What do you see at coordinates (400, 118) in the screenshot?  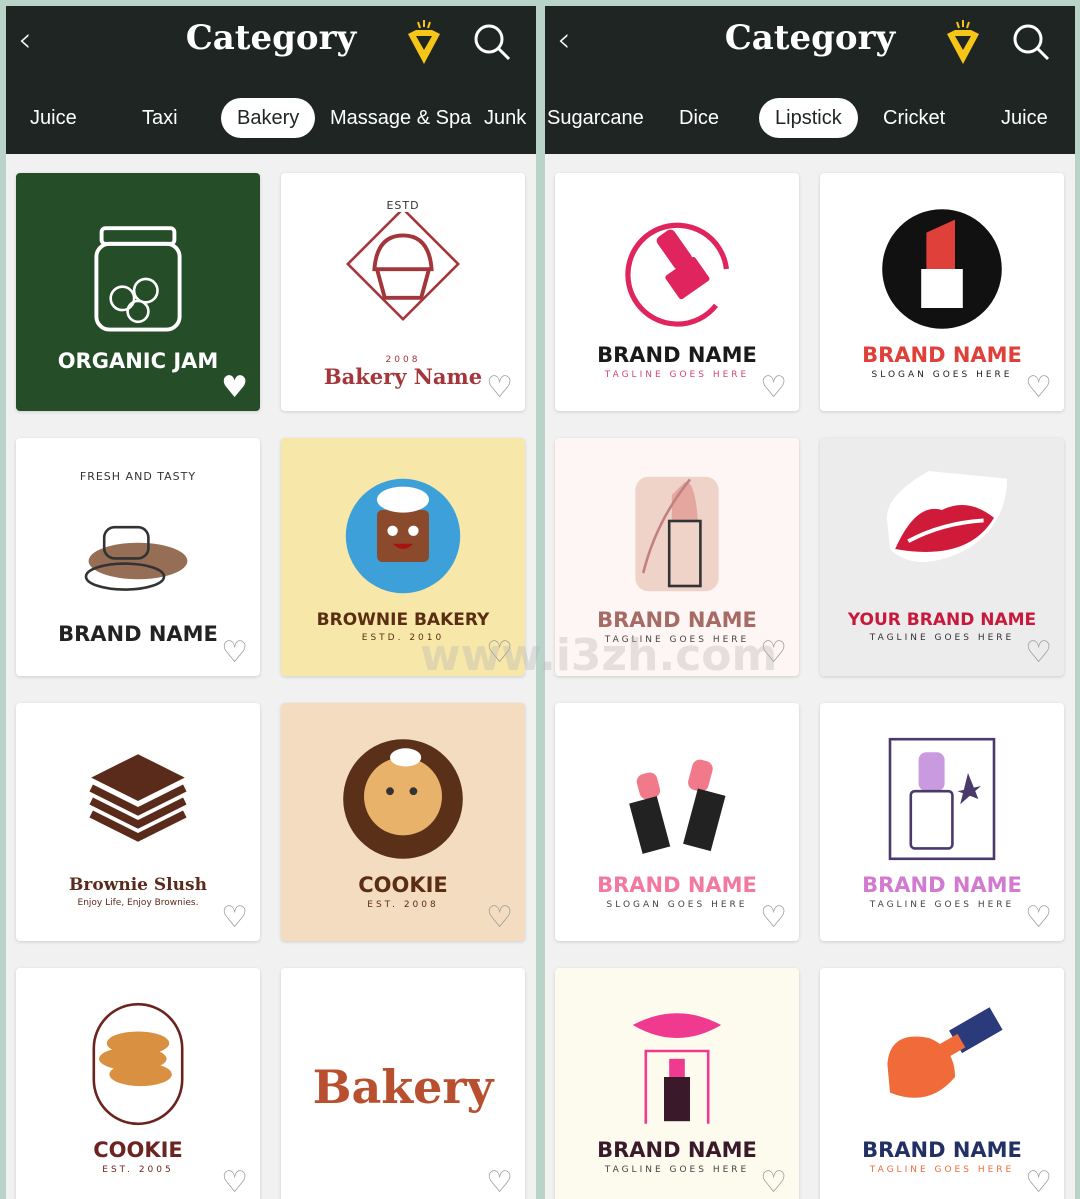 I see `tab-massage-spa: Massage & Spa` at bounding box center [400, 118].